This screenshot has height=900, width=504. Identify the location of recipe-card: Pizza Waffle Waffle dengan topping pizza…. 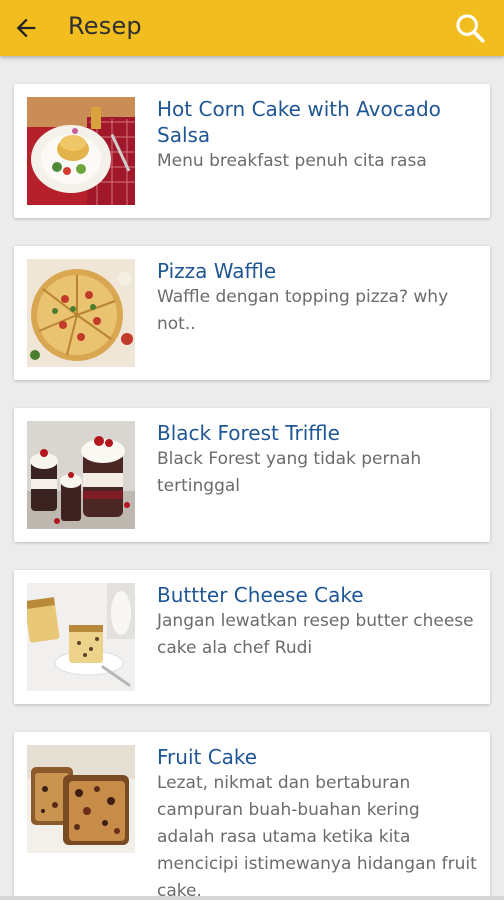
(252, 313).